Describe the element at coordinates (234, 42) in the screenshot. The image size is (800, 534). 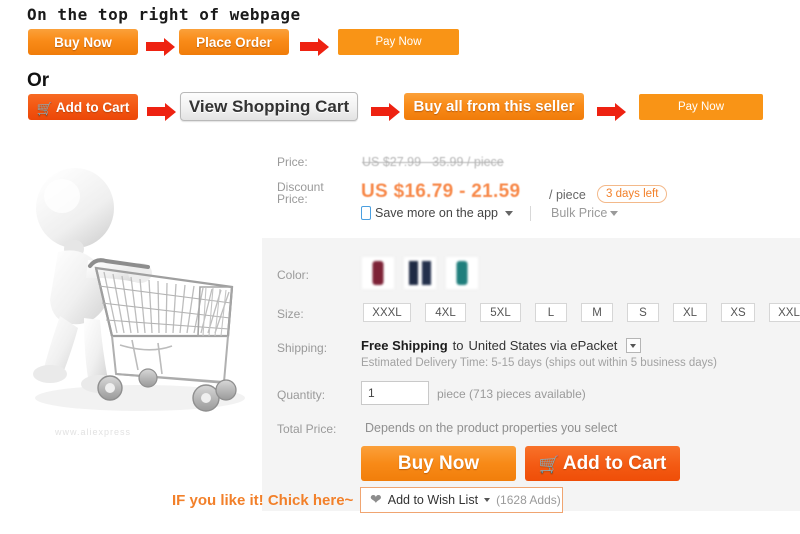
I see `flow-button-place-order: Place Order` at that location.